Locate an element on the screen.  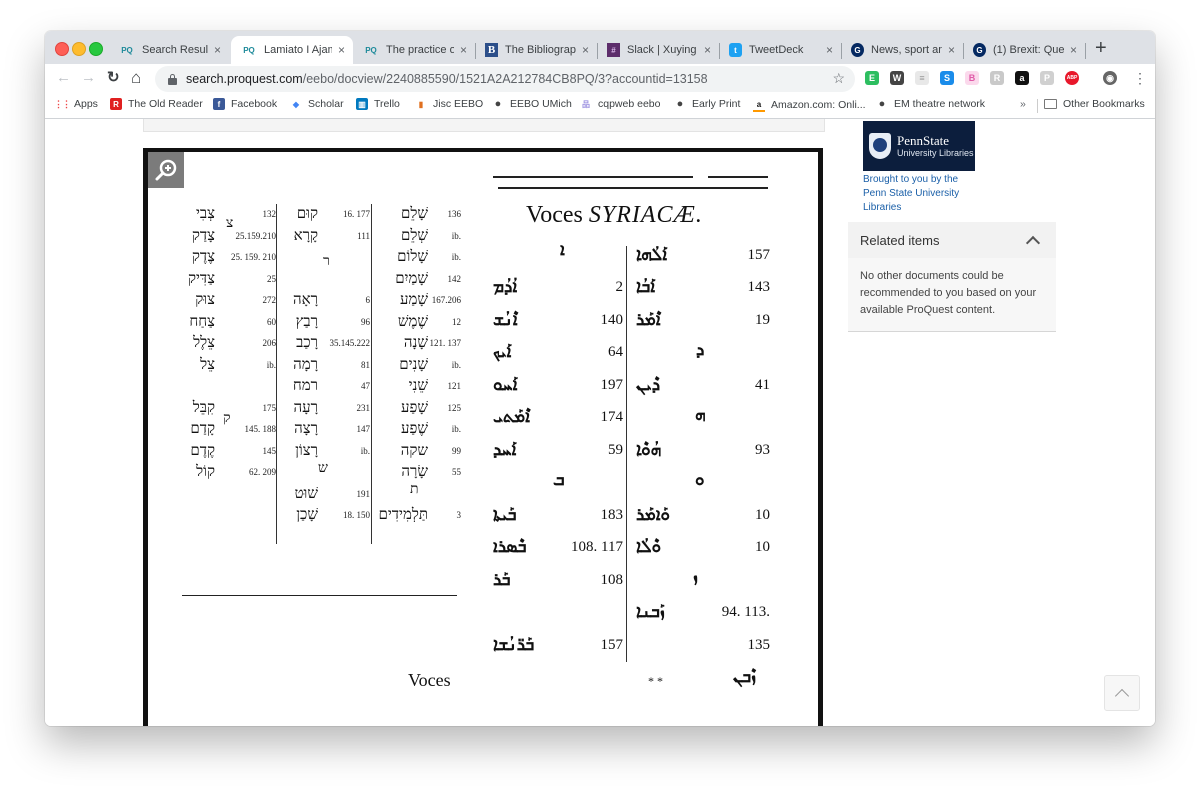
syriac-word: ܘܶܠܳܐ is located at coordinates (649, 547).